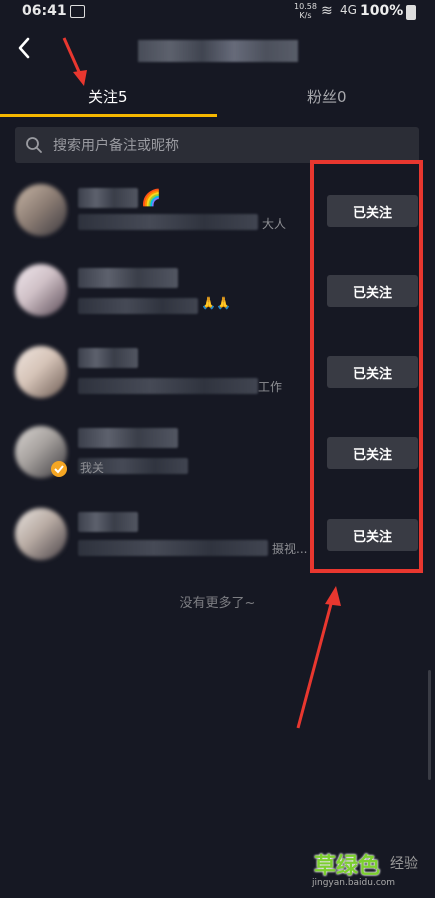 The width and height of the screenshot is (435, 898). What do you see at coordinates (44, 11) in the screenshot?
I see `status-time: 06:41` at bounding box center [44, 11].